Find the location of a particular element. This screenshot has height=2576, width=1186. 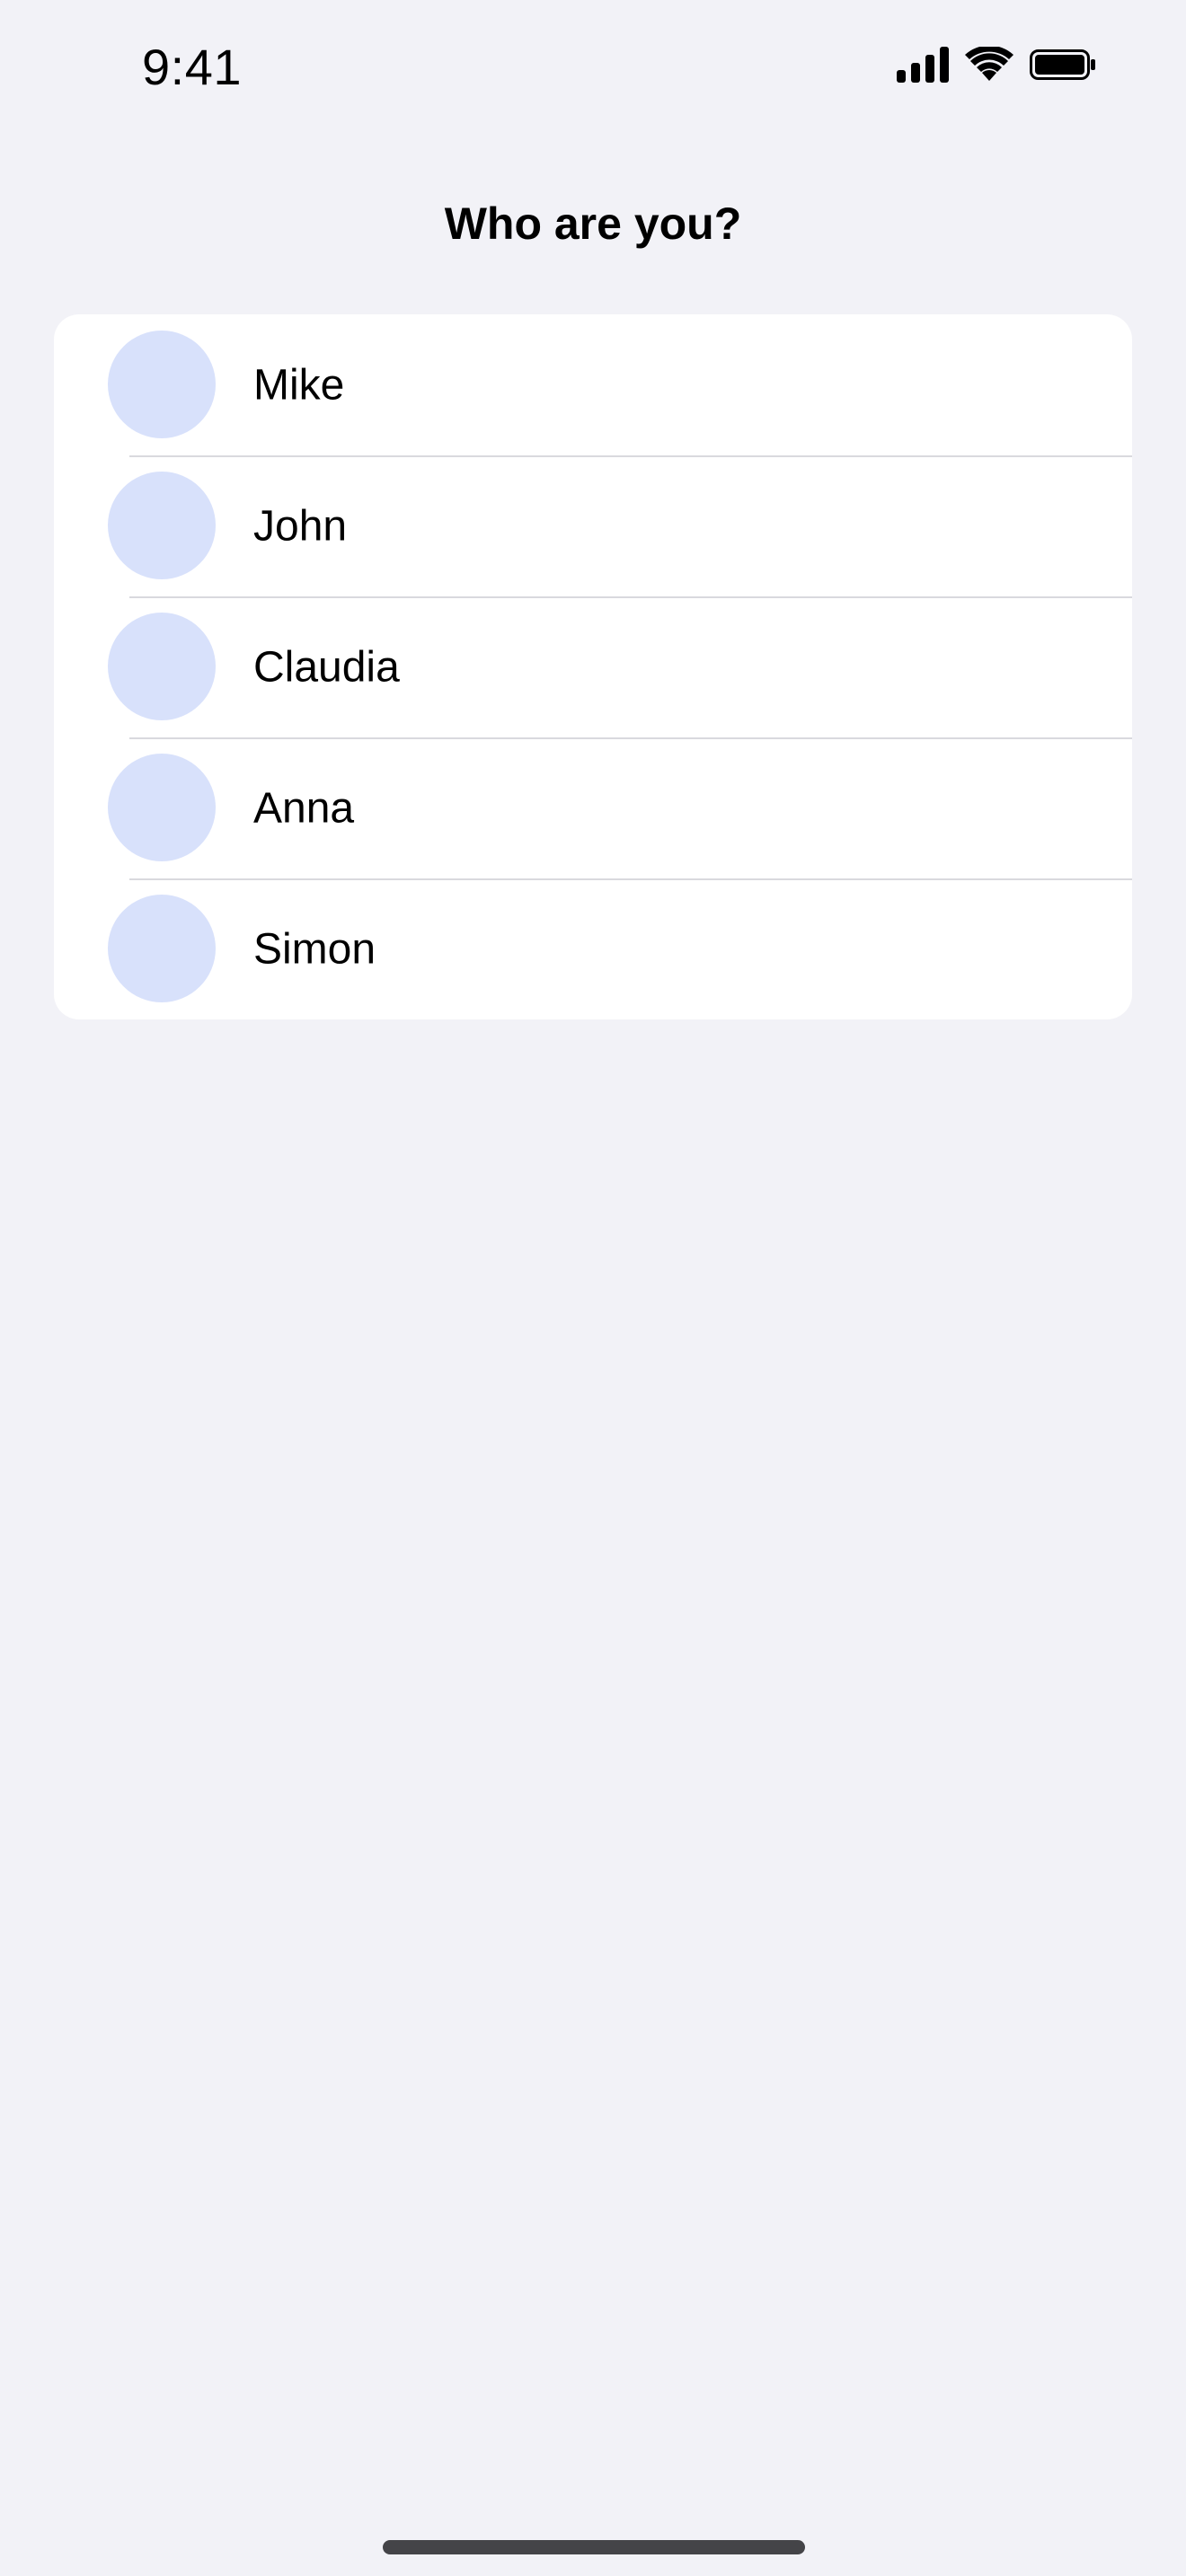

list-item-claudia: Claudia is located at coordinates (593, 666).